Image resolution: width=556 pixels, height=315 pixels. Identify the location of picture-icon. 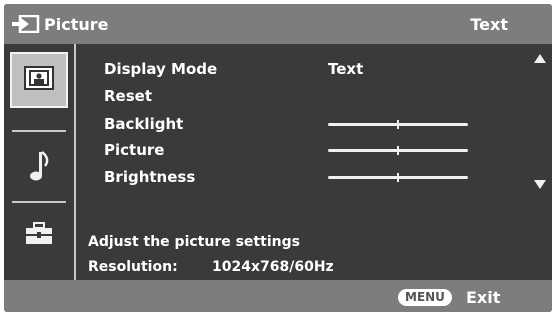
(39, 80).